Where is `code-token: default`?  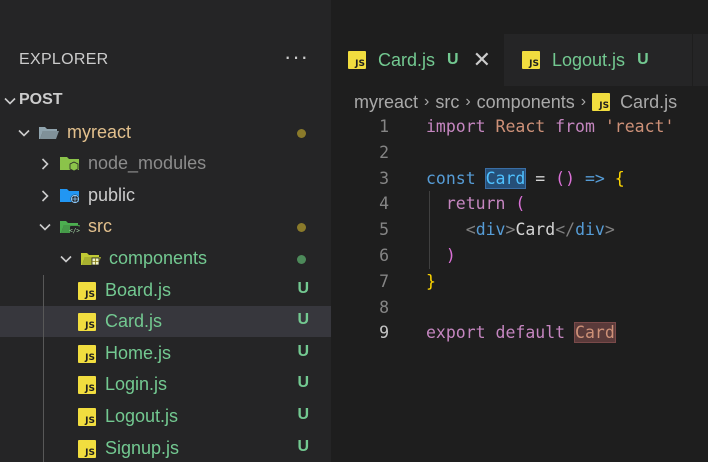 code-token: default is located at coordinates (530, 333).